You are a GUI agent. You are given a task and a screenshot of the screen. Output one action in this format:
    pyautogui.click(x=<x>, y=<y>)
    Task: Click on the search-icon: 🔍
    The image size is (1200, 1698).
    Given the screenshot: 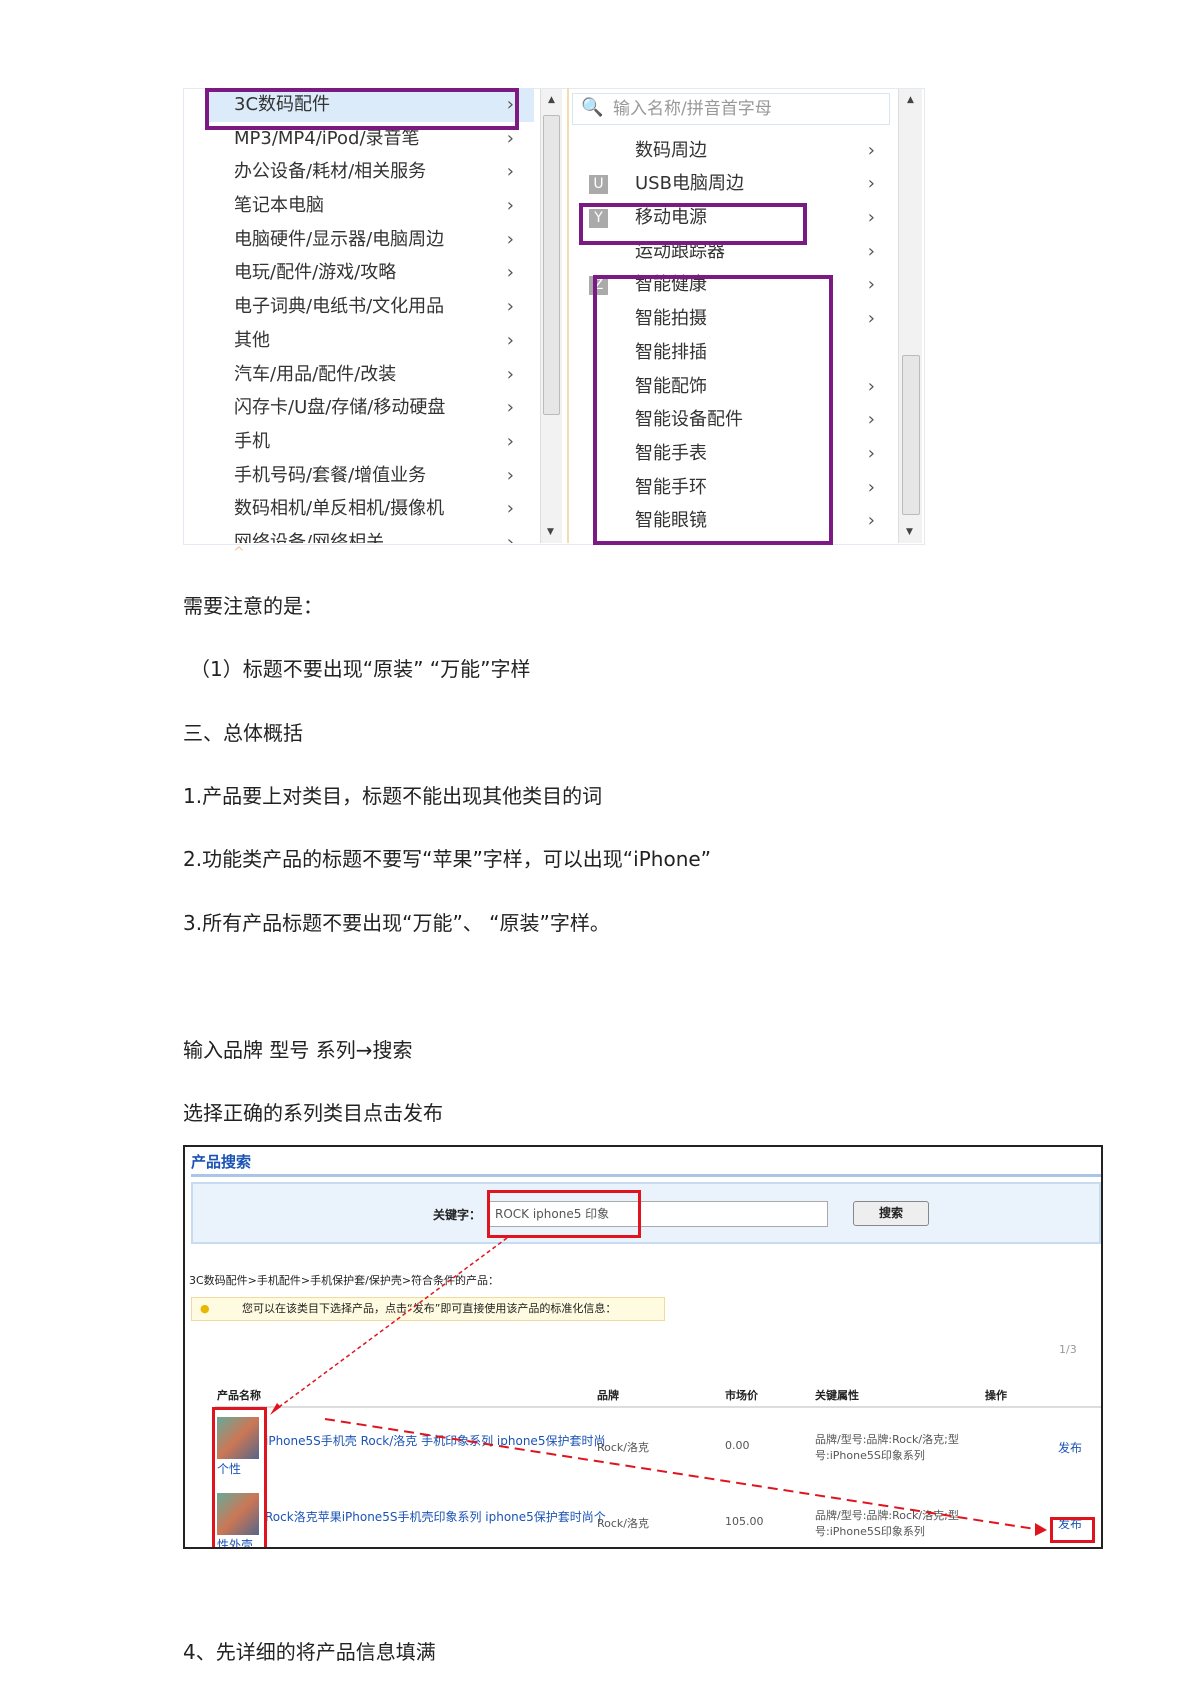 What is the action you would take?
    pyautogui.click(x=592, y=107)
    